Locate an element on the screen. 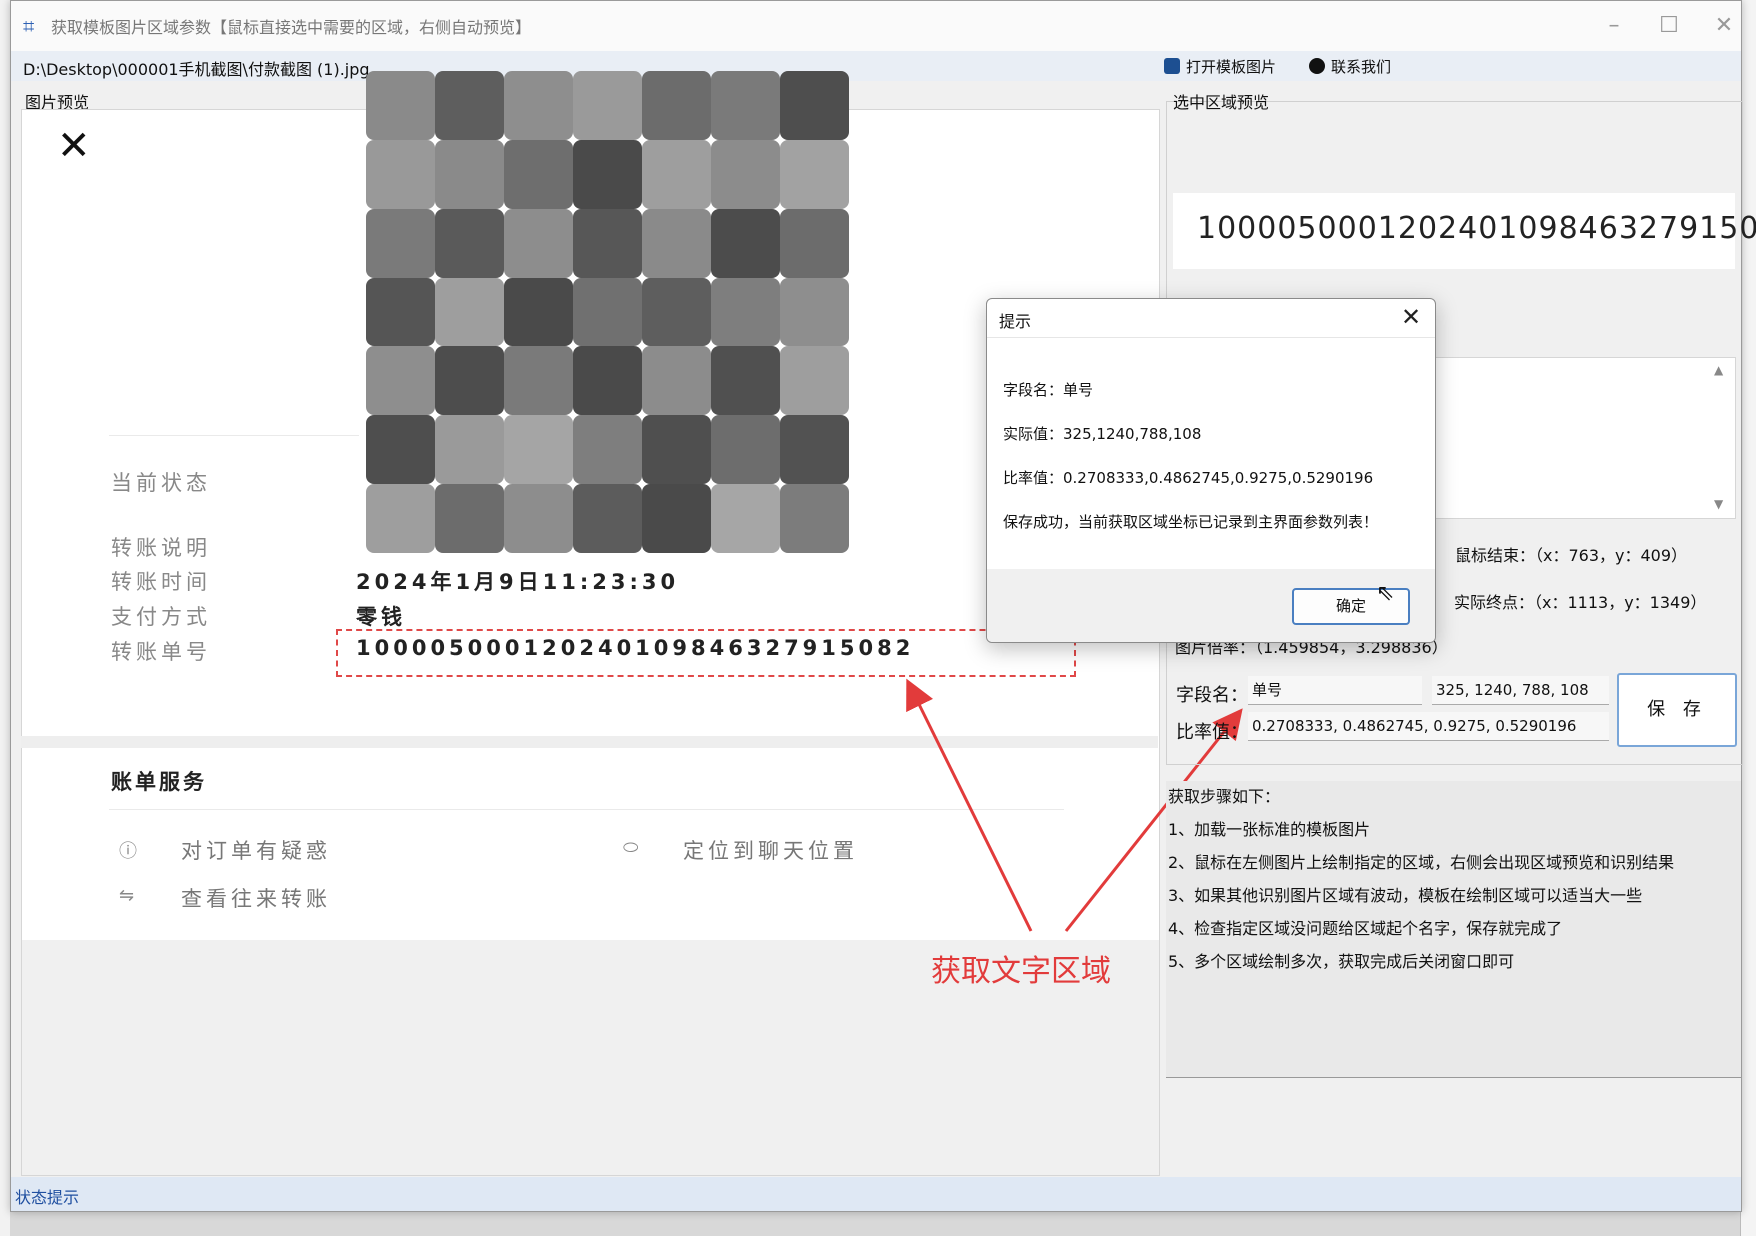 This screenshot has height=1236, width=1756. selection-preview-label: 选中区域预览 is located at coordinates (1221, 102).